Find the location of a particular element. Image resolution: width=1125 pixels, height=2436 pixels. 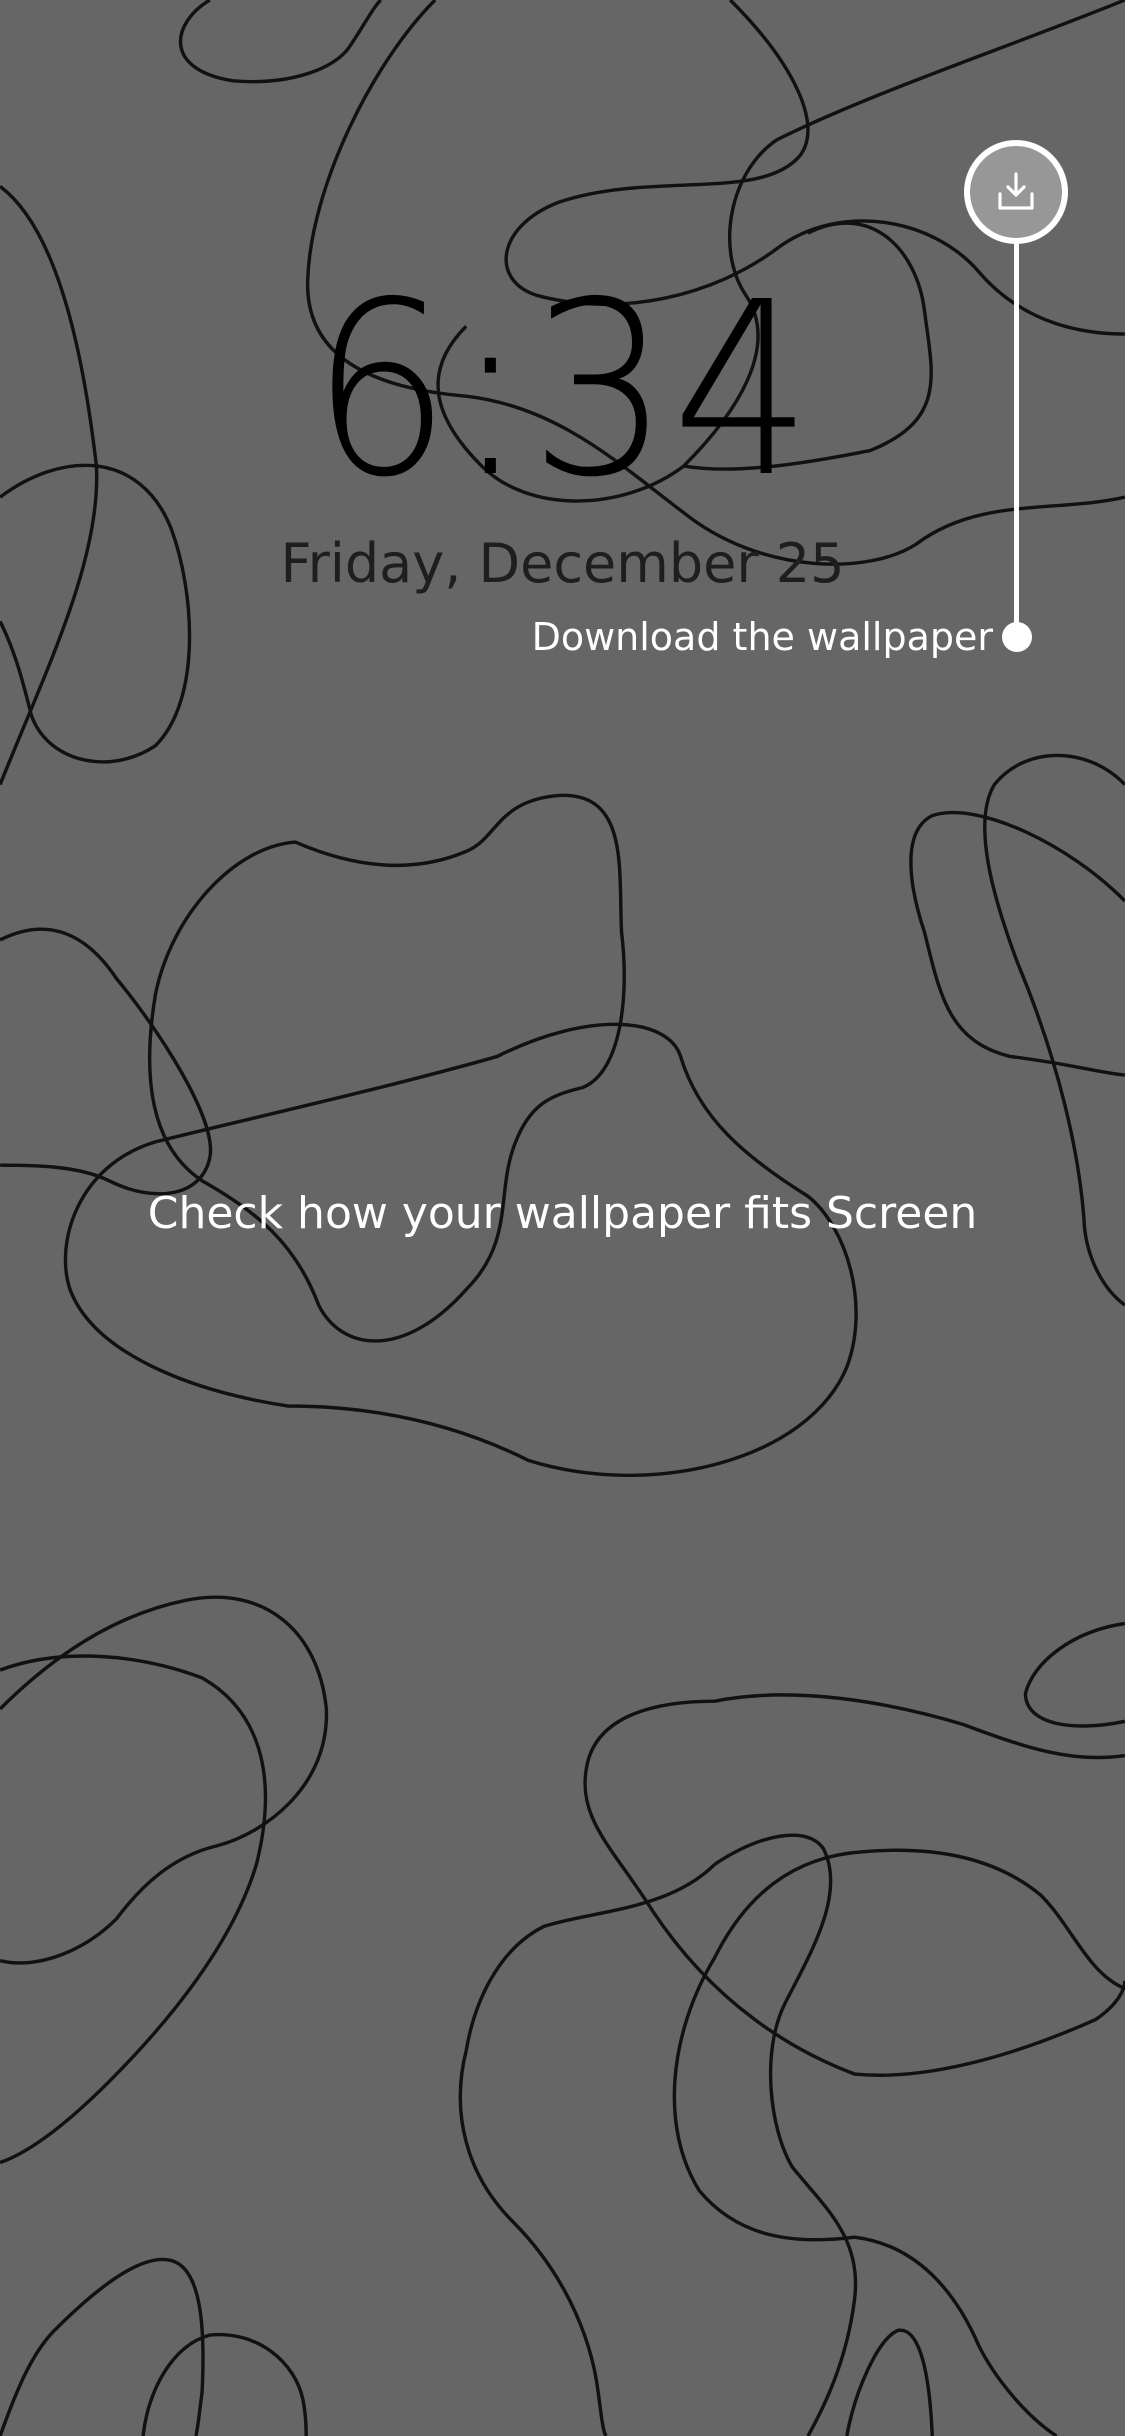

download-wallpaper-label: Download the wallpaper is located at coordinates (762, 637).